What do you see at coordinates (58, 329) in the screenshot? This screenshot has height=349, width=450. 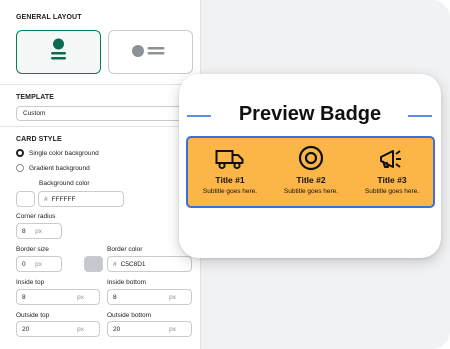 I see `outside-top-input: 20 px` at bounding box center [58, 329].